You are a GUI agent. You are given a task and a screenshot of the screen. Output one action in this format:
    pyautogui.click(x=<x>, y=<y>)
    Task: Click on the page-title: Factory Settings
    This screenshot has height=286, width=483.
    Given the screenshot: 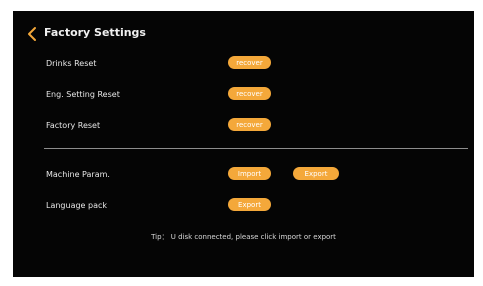 What is the action you would take?
    pyautogui.click(x=95, y=32)
    